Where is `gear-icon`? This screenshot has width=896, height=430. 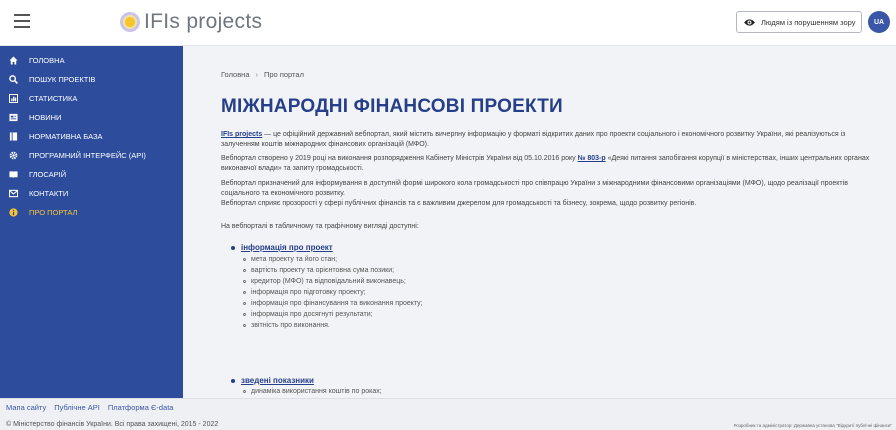
gear-icon is located at coordinates (13, 155).